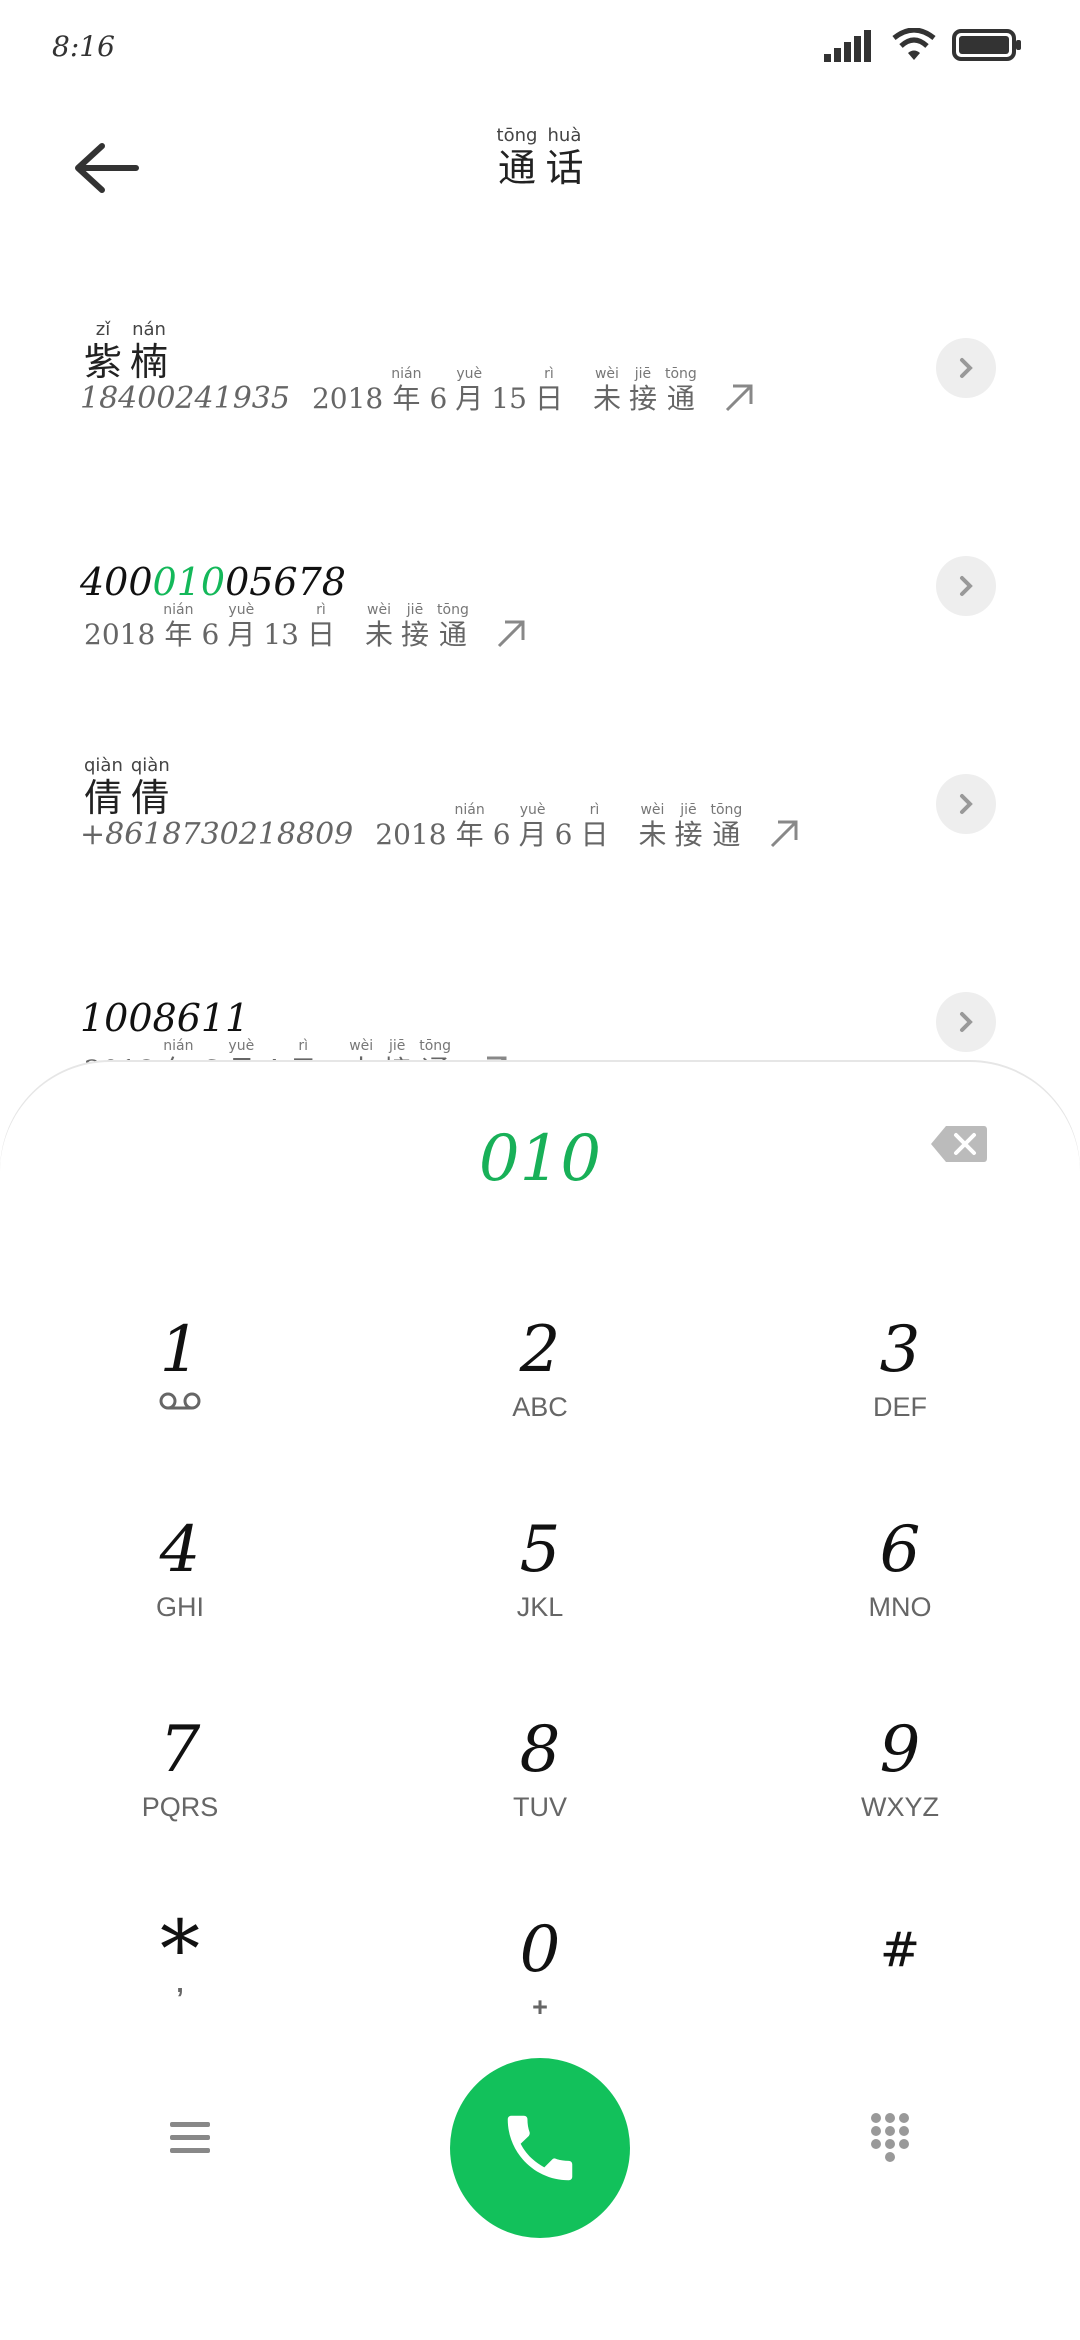 This screenshot has height=2340, width=1080. Describe the element at coordinates (914, 44) in the screenshot. I see `wifi-icon` at that location.